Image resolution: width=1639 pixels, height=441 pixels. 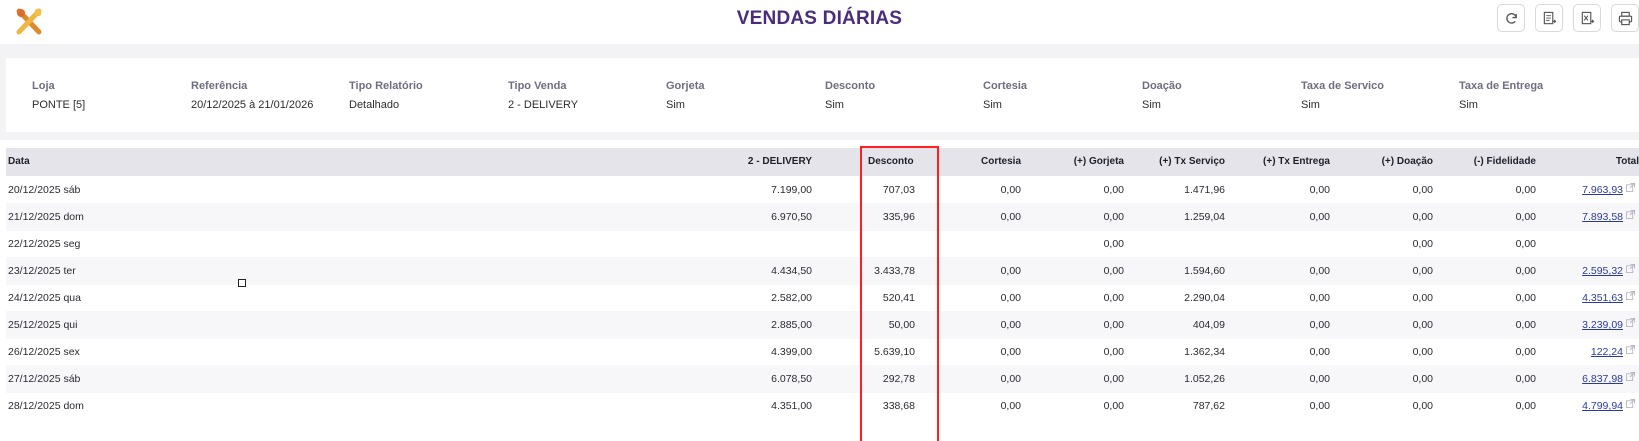 What do you see at coordinates (43, 86) in the screenshot?
I see `filter-label: Loja` at bounding box center [43, 86].